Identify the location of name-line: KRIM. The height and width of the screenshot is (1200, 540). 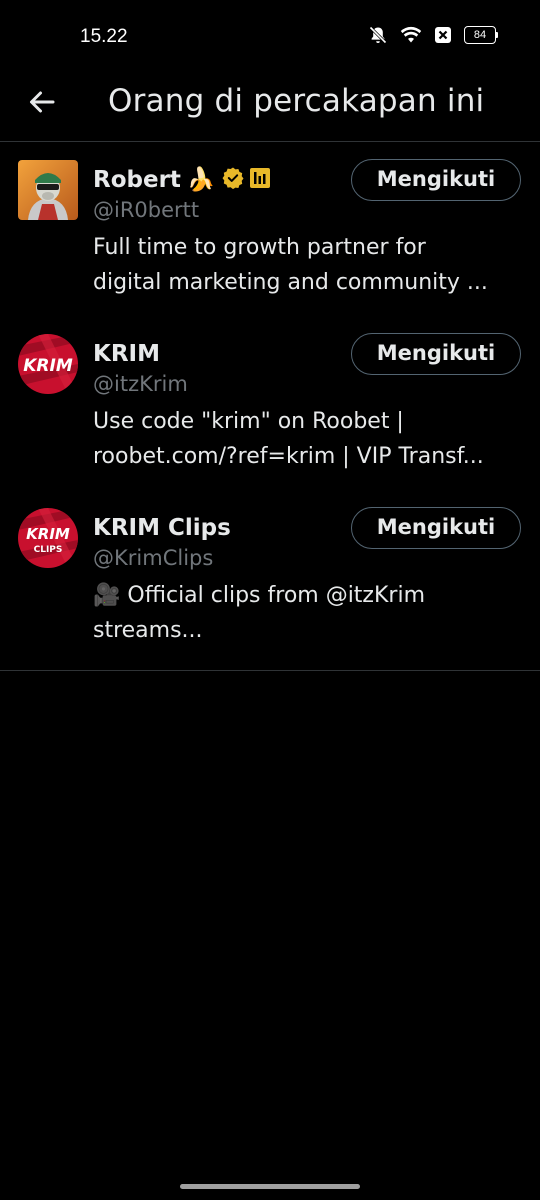
(126, 354).